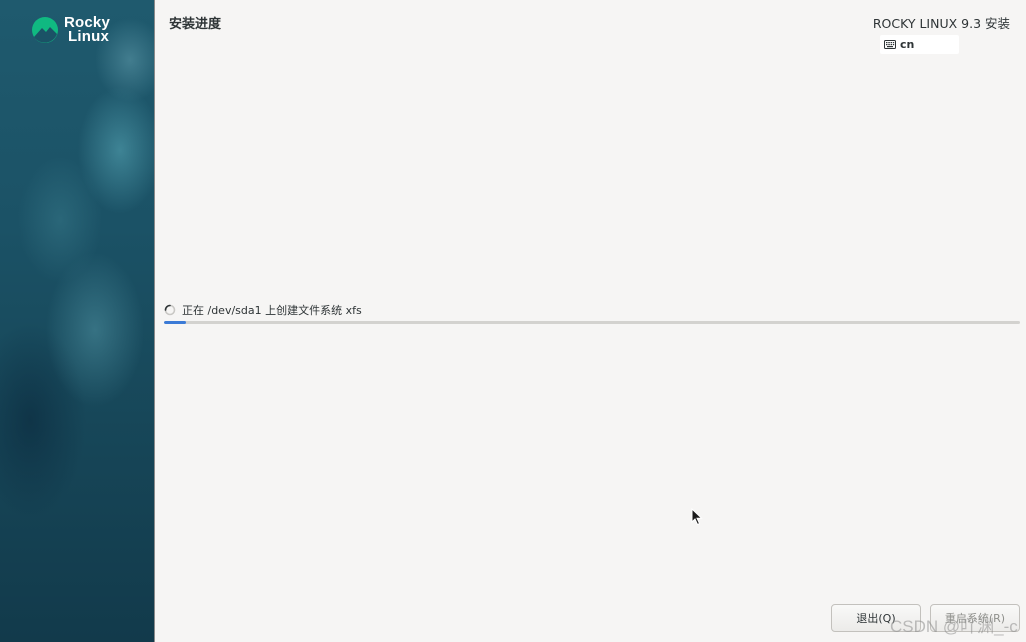  What do you see at coordinates (975, 618) in the screenshot?
I see `reboot-button: 重启系统(R)` at bounding box center [975, 618].